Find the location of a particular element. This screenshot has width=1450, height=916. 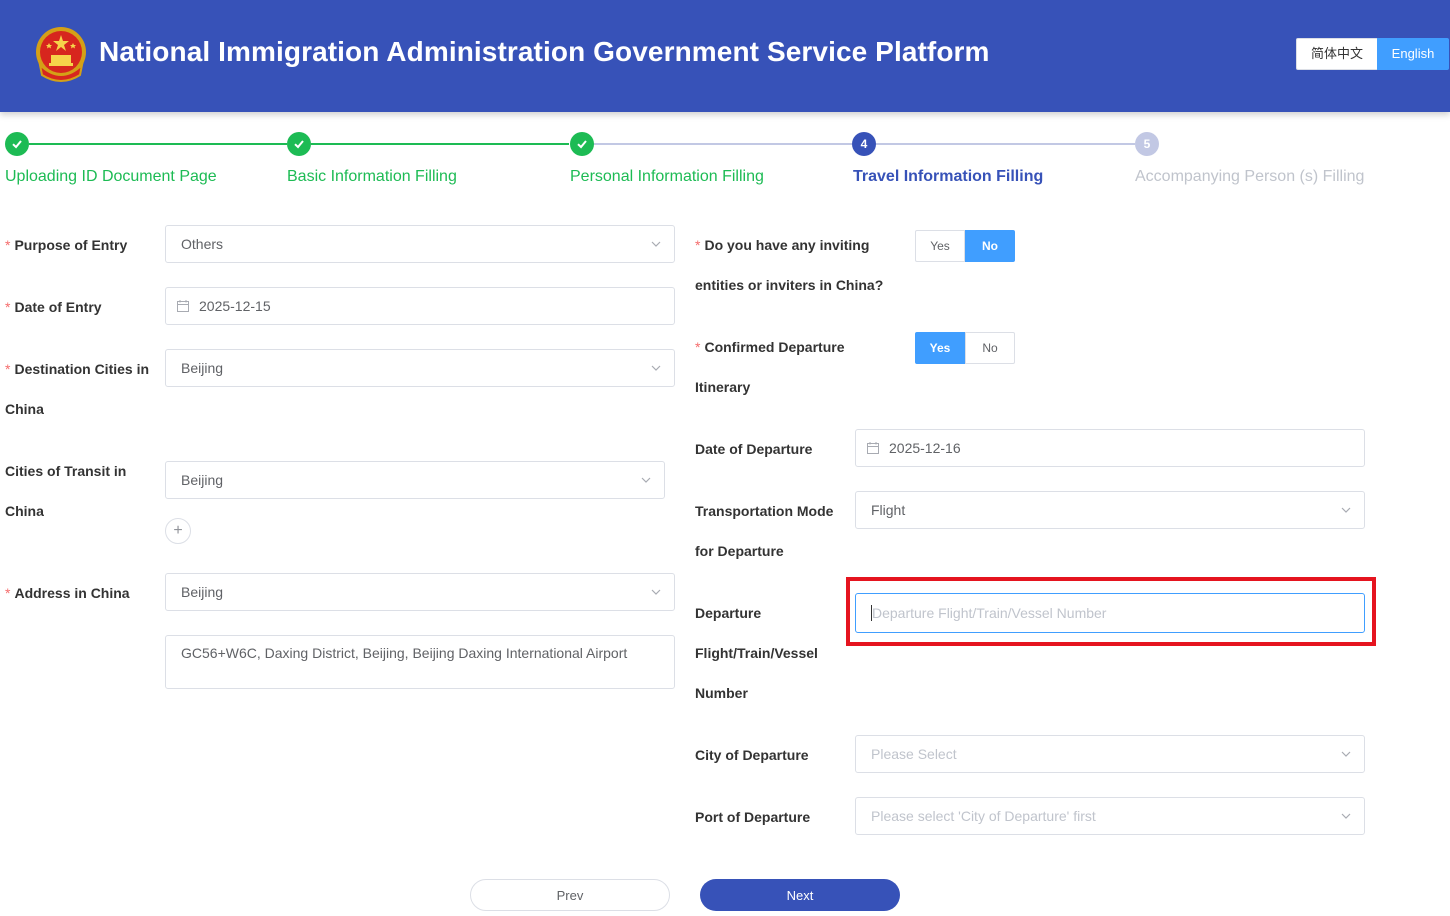

purpose-of-entry-select: Others is located at coordinates (420, 244).